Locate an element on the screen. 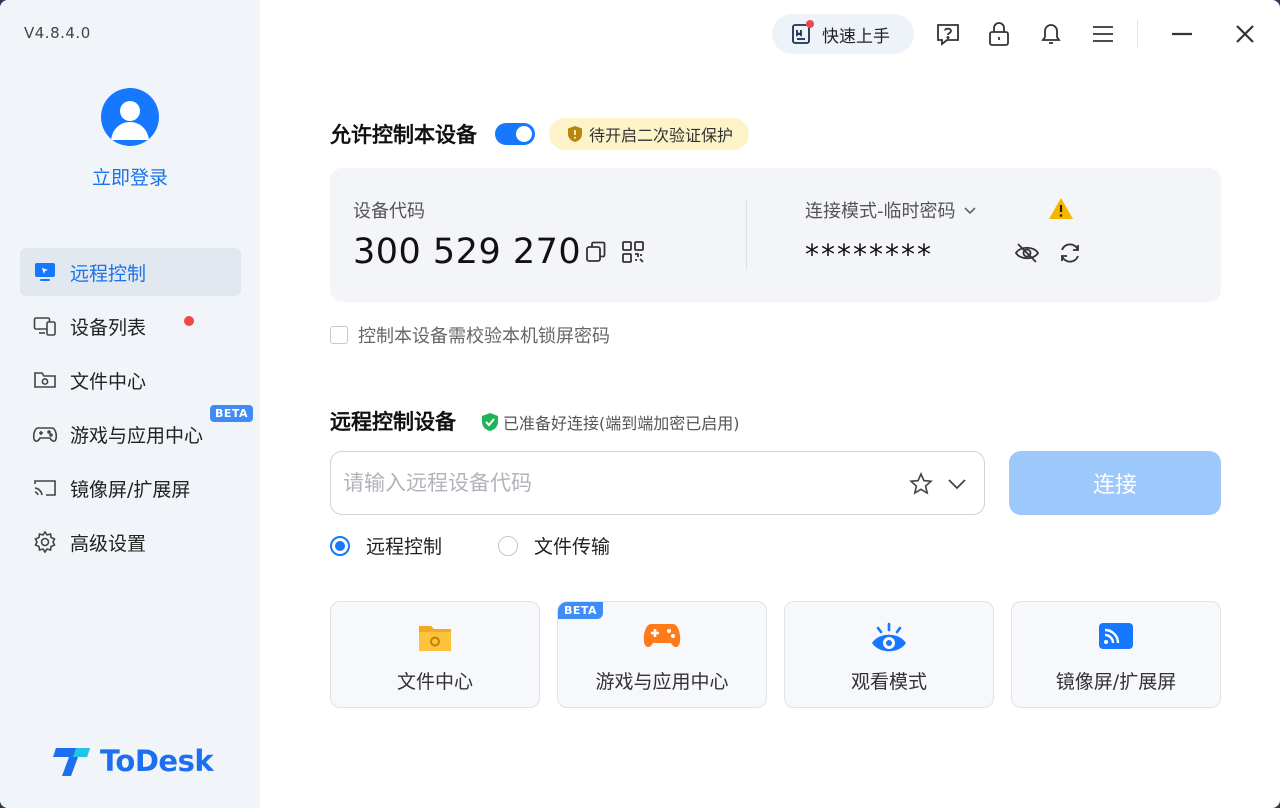 Image resolution: width=1280 pixels, height=808 pixels. sidebar-item-remote-control: 远程控制 is located at coordinates (130, 272).